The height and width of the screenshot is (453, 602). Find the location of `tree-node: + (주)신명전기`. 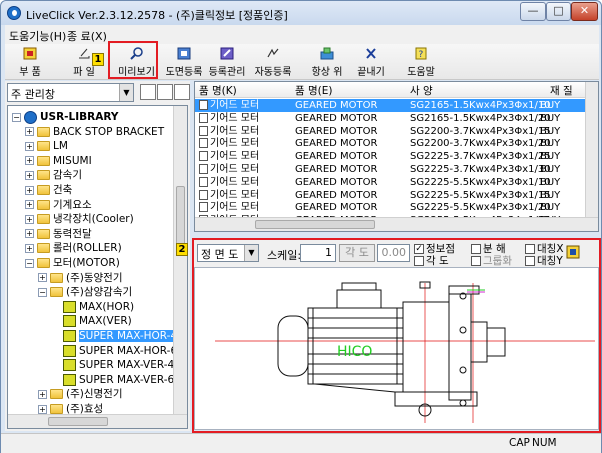

tree-node: + (주)신명전기 is located at coordinates (80, 394).